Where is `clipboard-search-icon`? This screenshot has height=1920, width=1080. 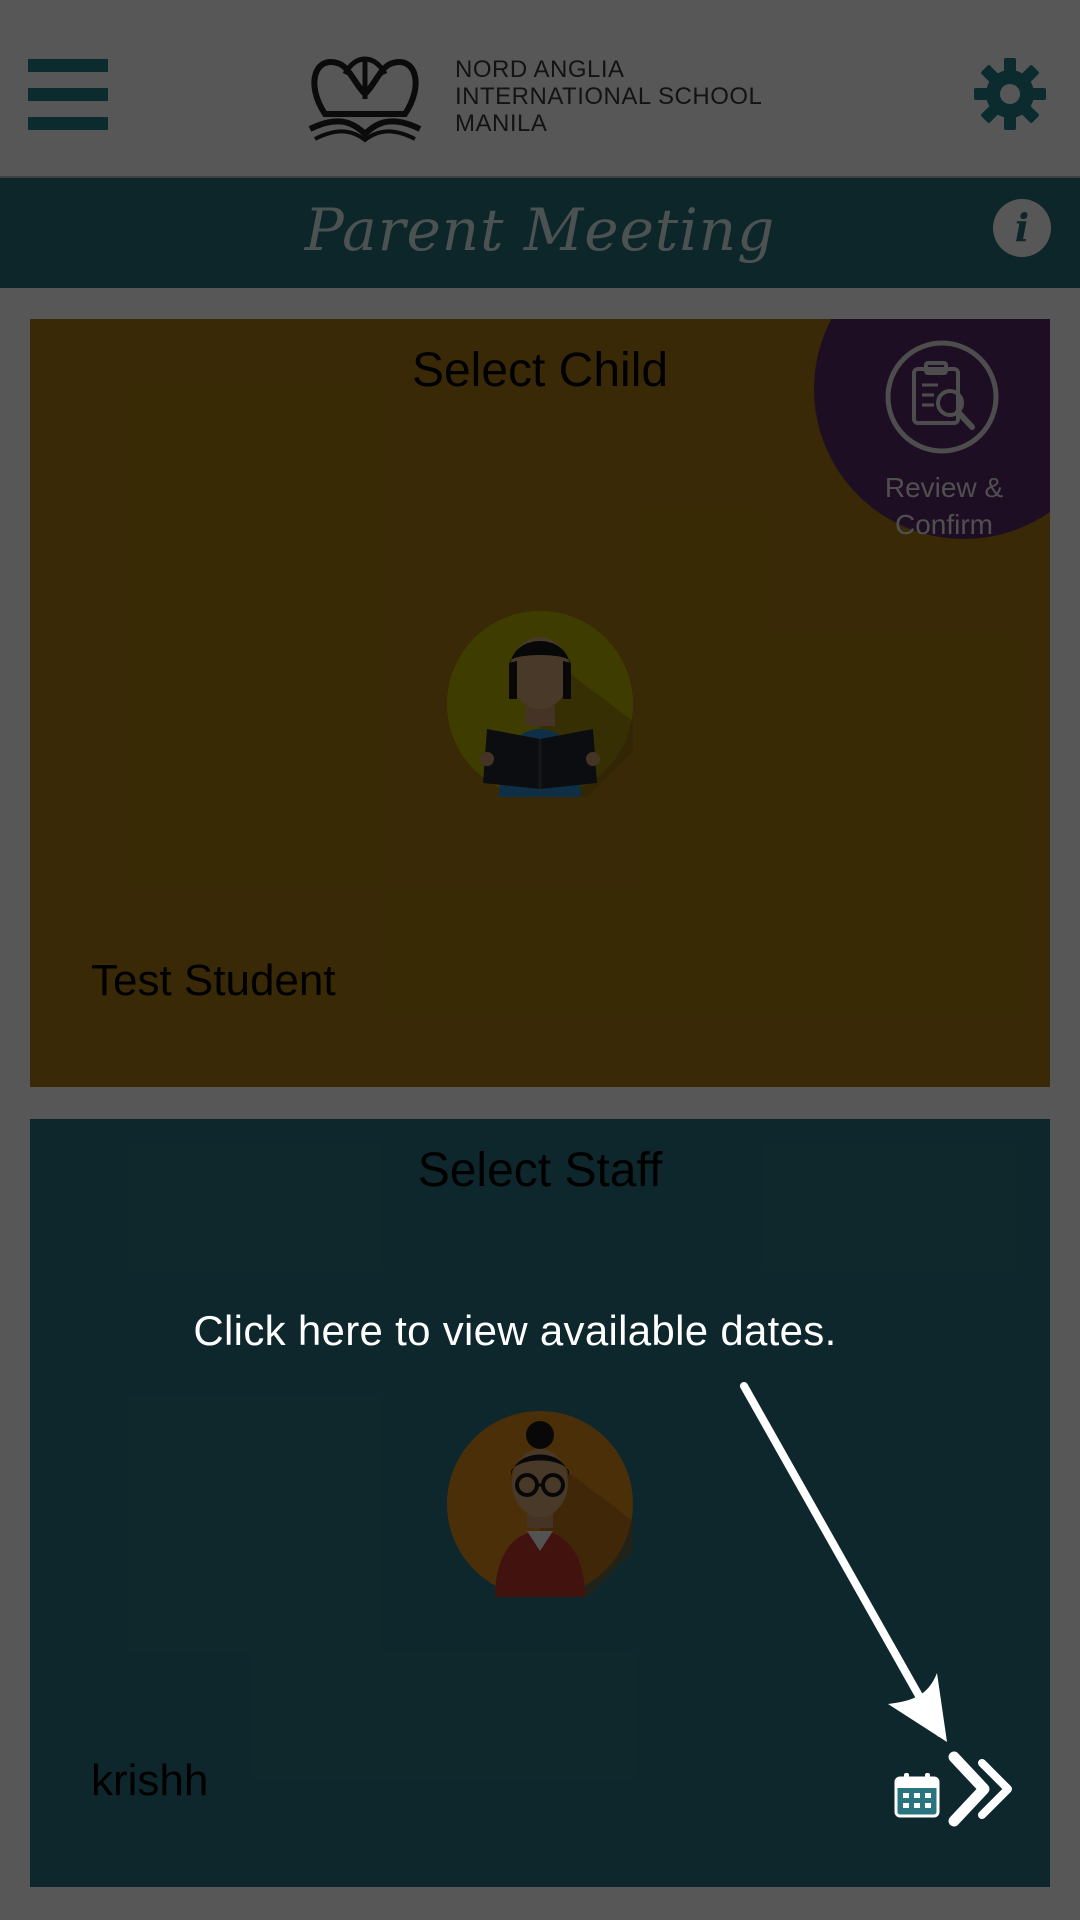 clipboard-search-icon is located at coordinates (942, 397).